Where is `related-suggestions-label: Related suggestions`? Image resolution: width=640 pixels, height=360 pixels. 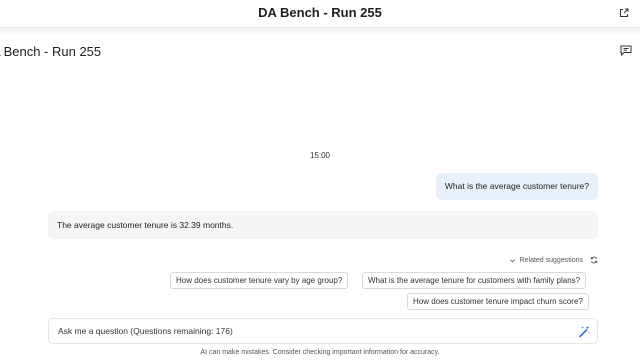 related-suggestions-label: Related suggestions is located at coordinates (551, 260).